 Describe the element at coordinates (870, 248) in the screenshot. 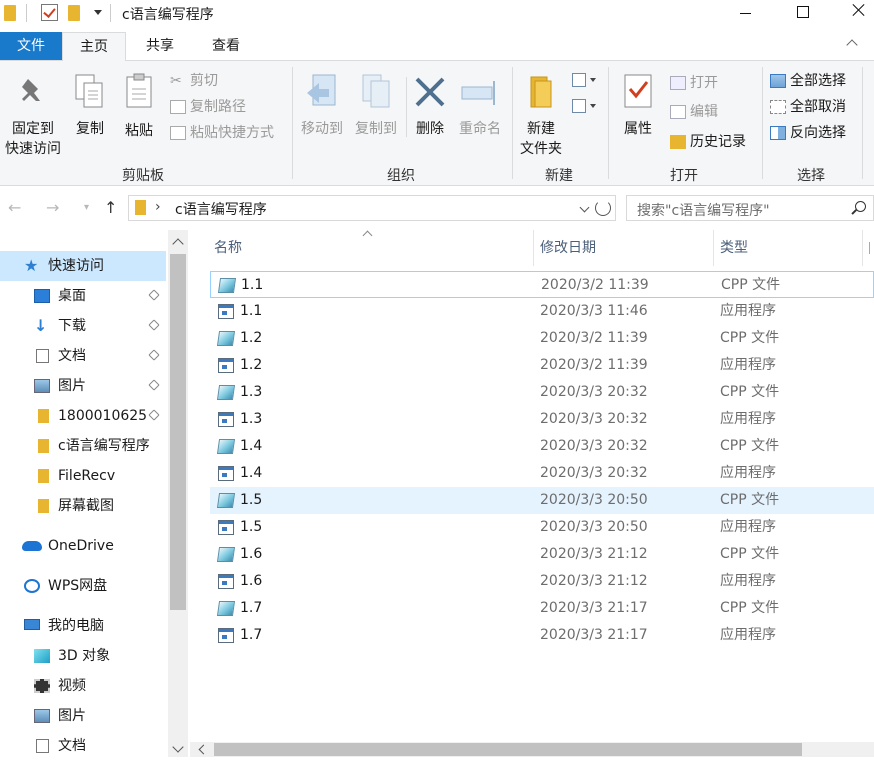

I see `column-header-size-partial` at that location.